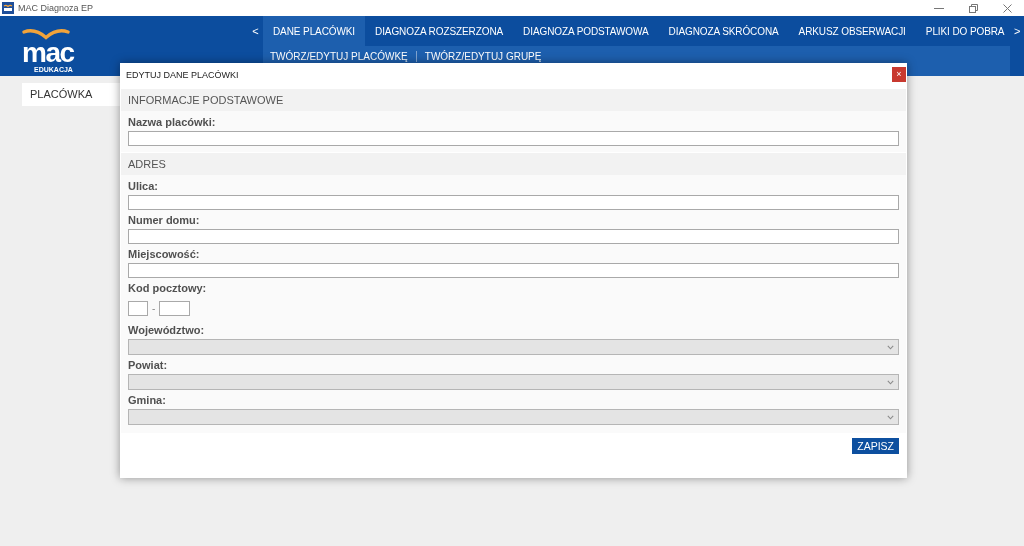 The height and width of the screenshot is (546, 1024). What do you see at coordinates (723, 31) in the screenshot?
I see `nav-tab: DIAGNOZA SKRÓCONA` at bounding box center [723, 31].